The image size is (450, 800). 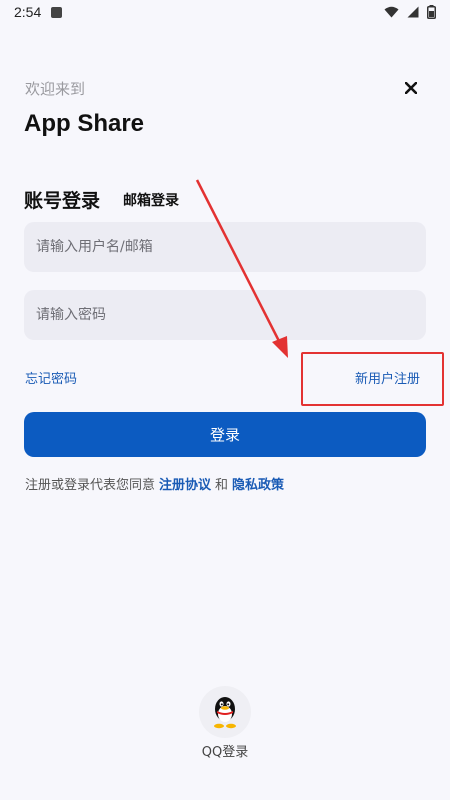 I want to click on password-field-container, so click(x=225, y=315).